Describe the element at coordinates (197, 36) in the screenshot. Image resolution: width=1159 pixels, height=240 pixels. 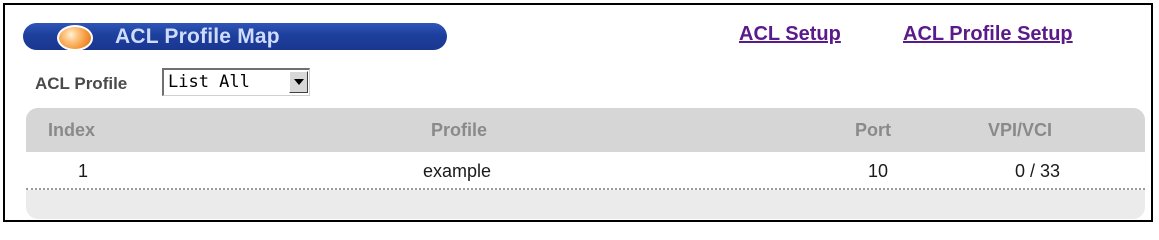
I see `page-title: ACL Profile Map` at that location.